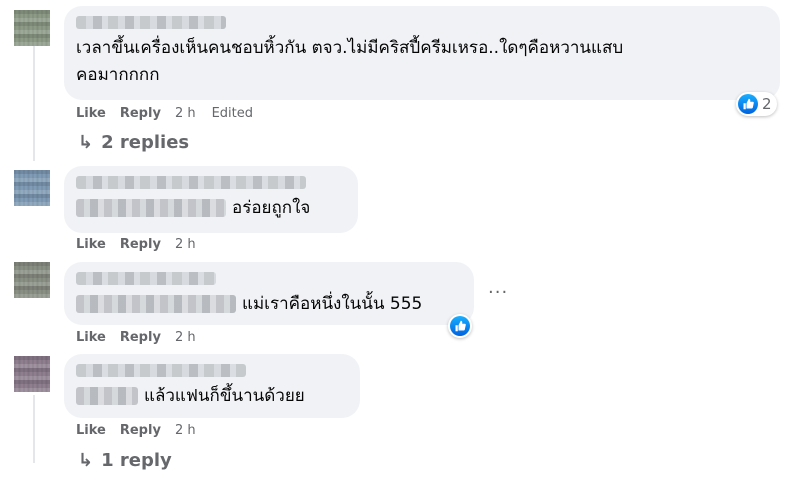  Describe the element at coordinates (232, 113) in the screenshot. I see `edited-label: Edited` at that location.